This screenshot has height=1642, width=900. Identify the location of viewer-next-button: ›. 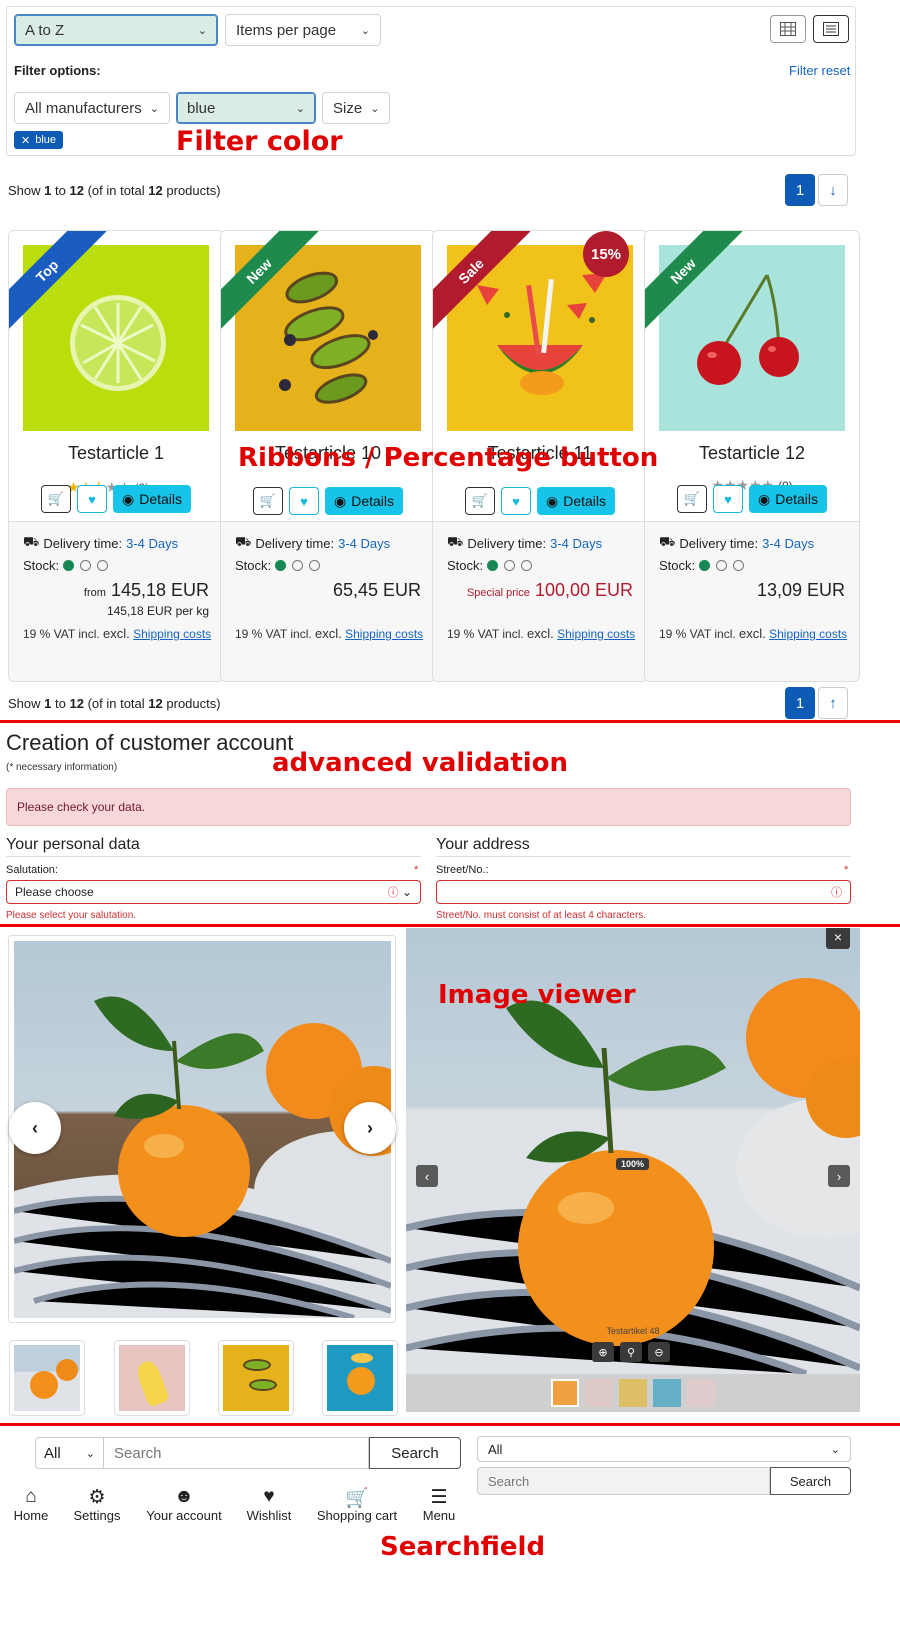
(839, 1176).